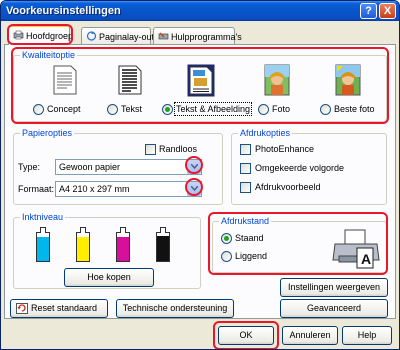 This screenshot has height=350, width=400. Describe the element at coordinates (64, 308) in the screenshot. I see `reset-defaults-label: Reset standaard` at that location.